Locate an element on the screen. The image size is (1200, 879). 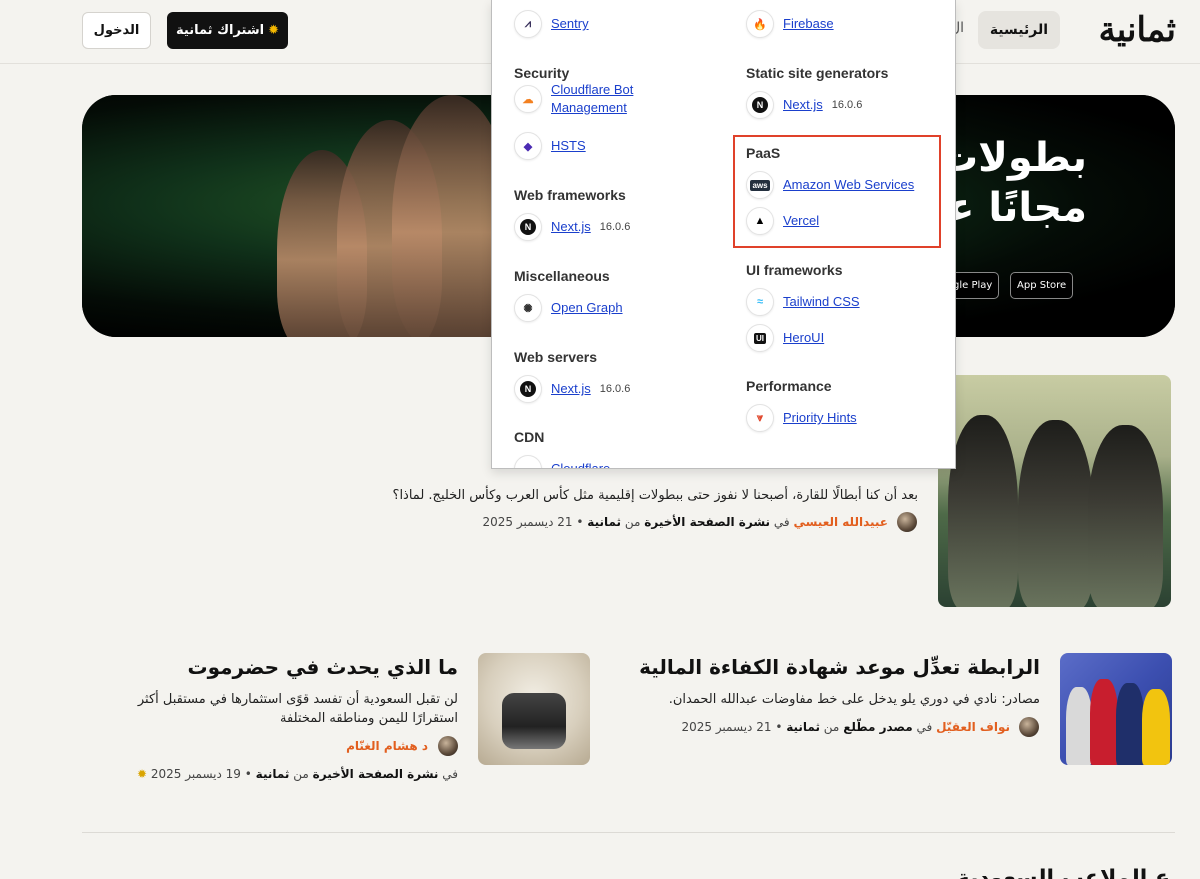
technology-link: Cloudflare is located at coordinates (580, 464).